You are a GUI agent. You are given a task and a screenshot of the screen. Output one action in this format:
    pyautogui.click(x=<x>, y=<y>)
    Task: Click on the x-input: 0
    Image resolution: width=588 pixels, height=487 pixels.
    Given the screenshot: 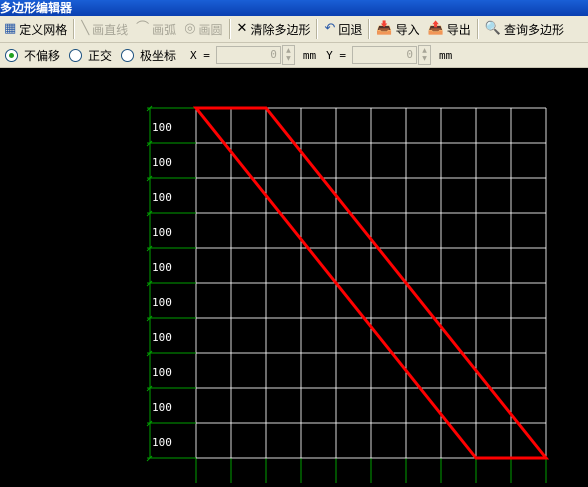 What is the action you would take?
    pyautogui.click(x=248, y=55)
    